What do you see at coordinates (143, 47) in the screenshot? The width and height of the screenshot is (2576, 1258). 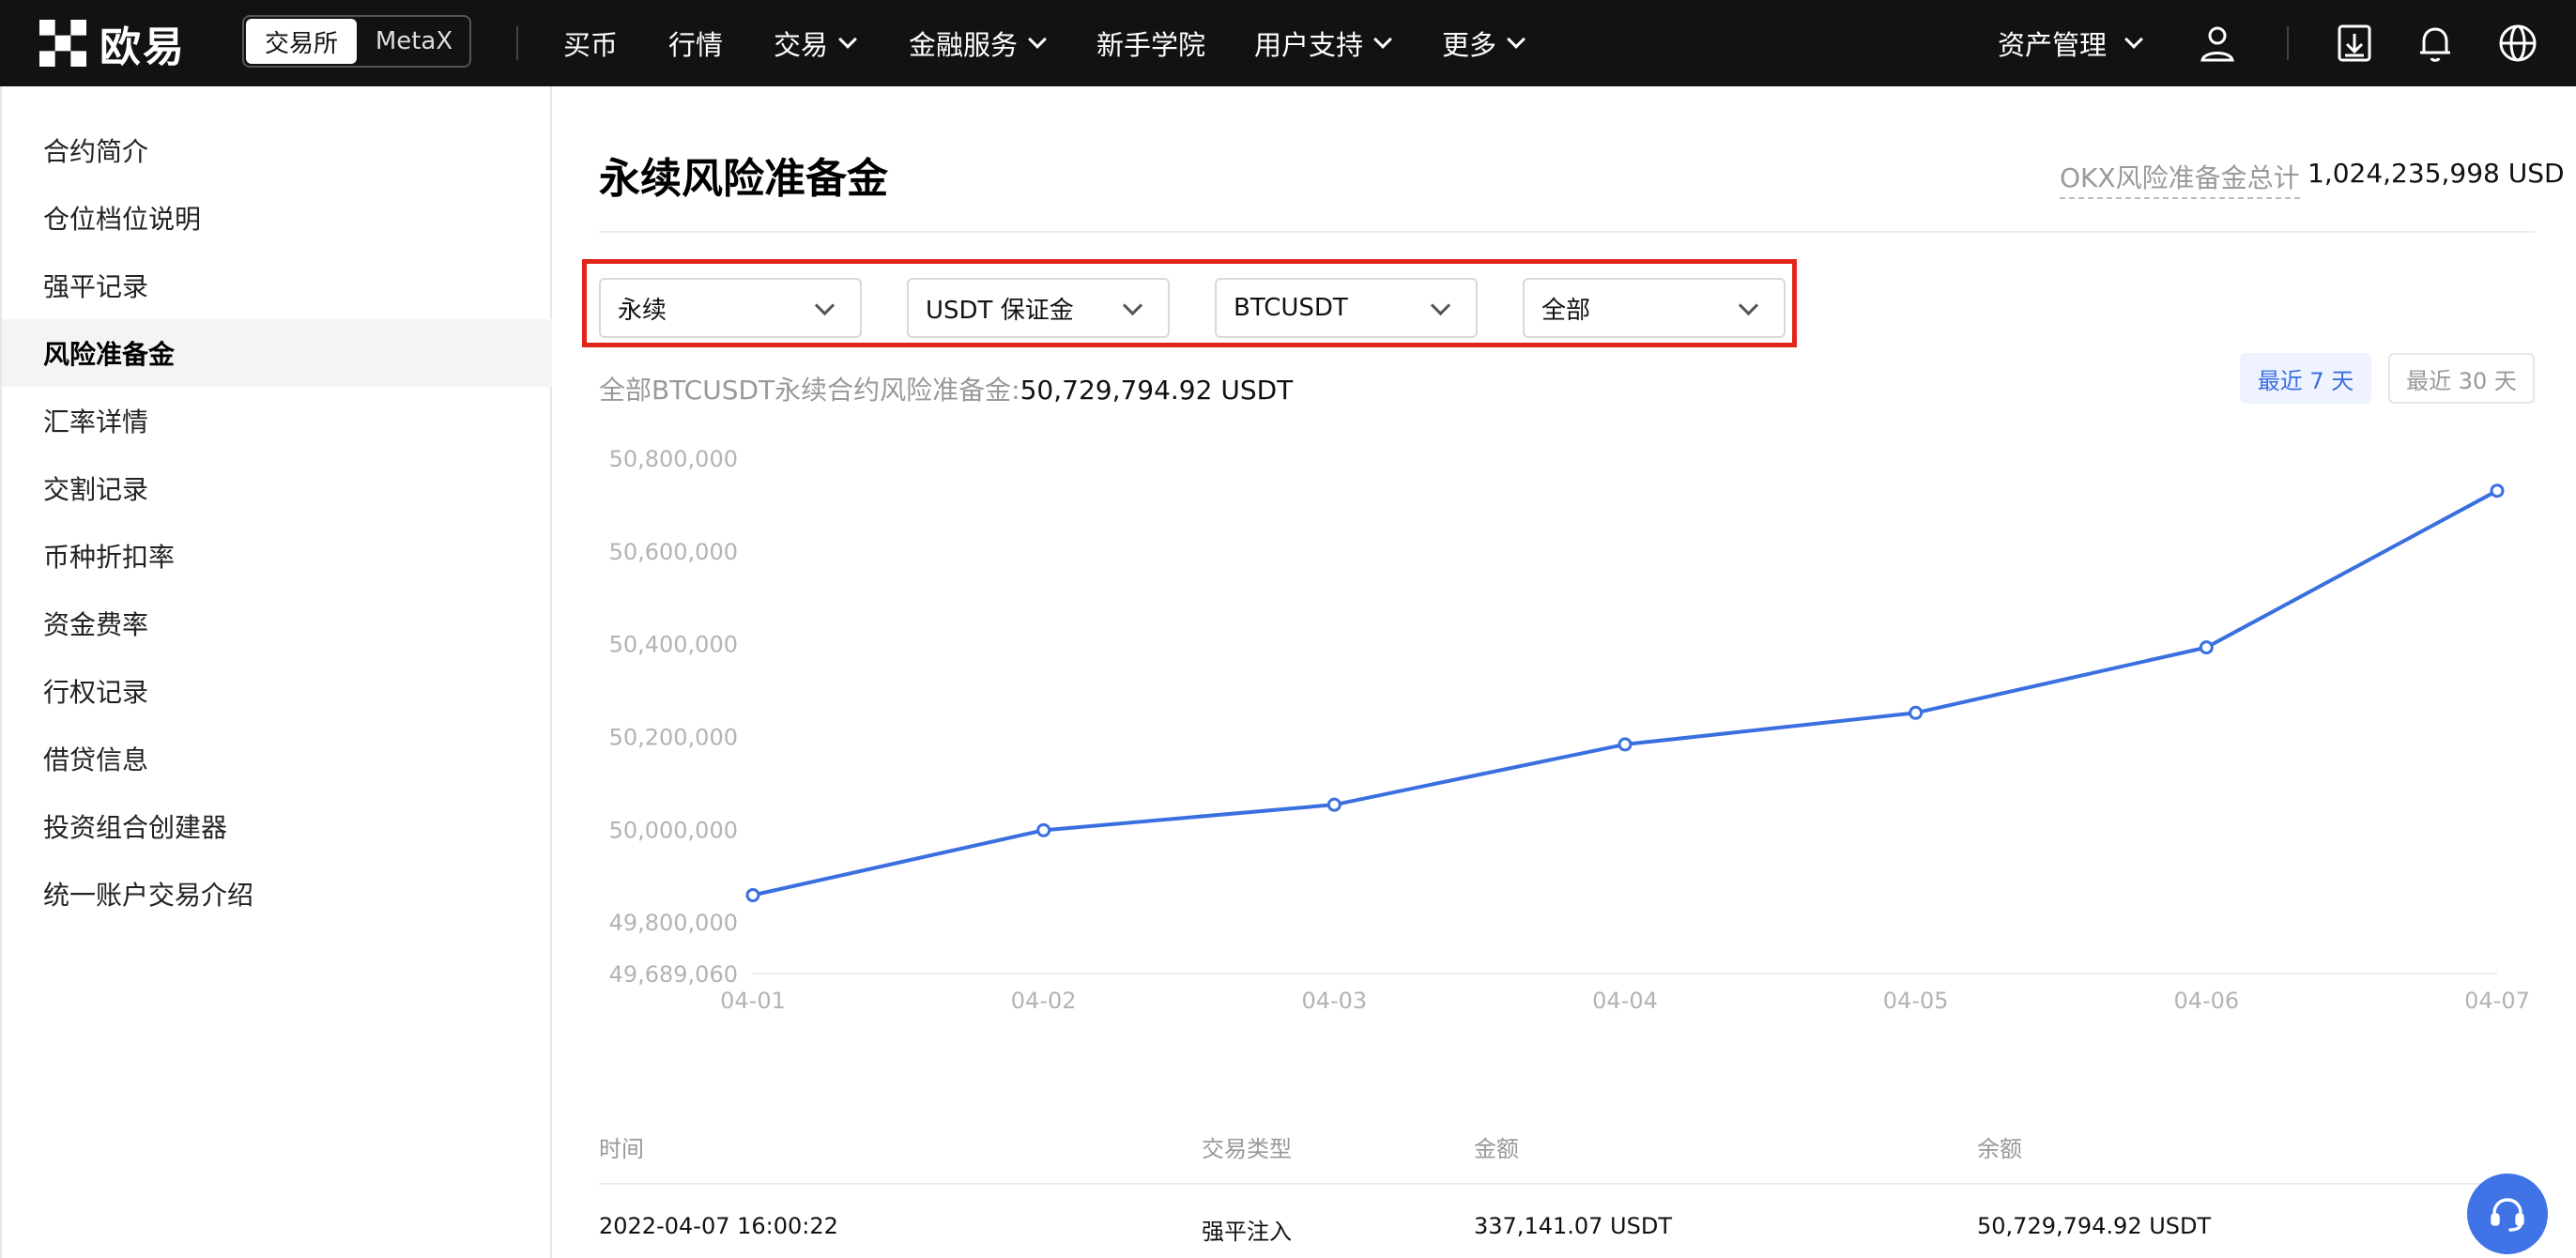 I see `brand-name: 欧易` at bounding box center [143, 47].